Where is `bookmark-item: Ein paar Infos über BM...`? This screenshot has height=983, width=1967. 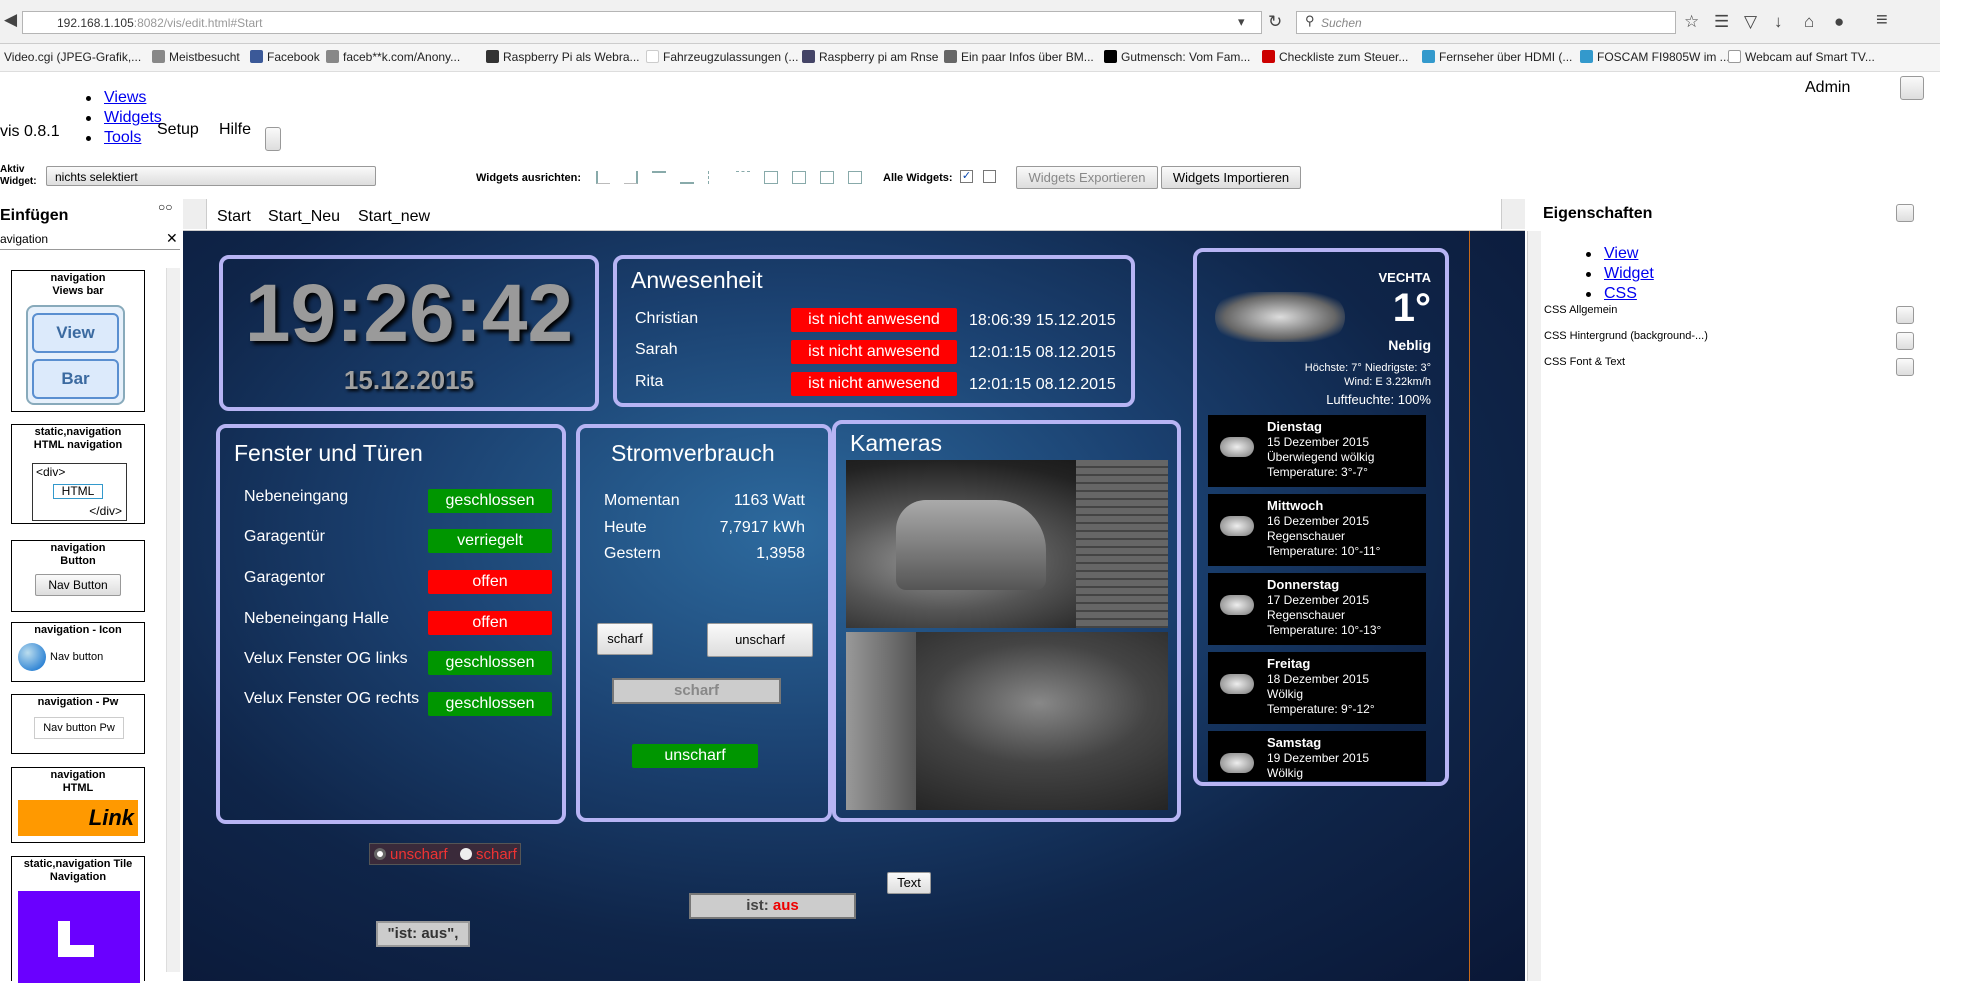
bookmark-item: Ein paar Infos über BM... is located at coordinates (1019, 57).